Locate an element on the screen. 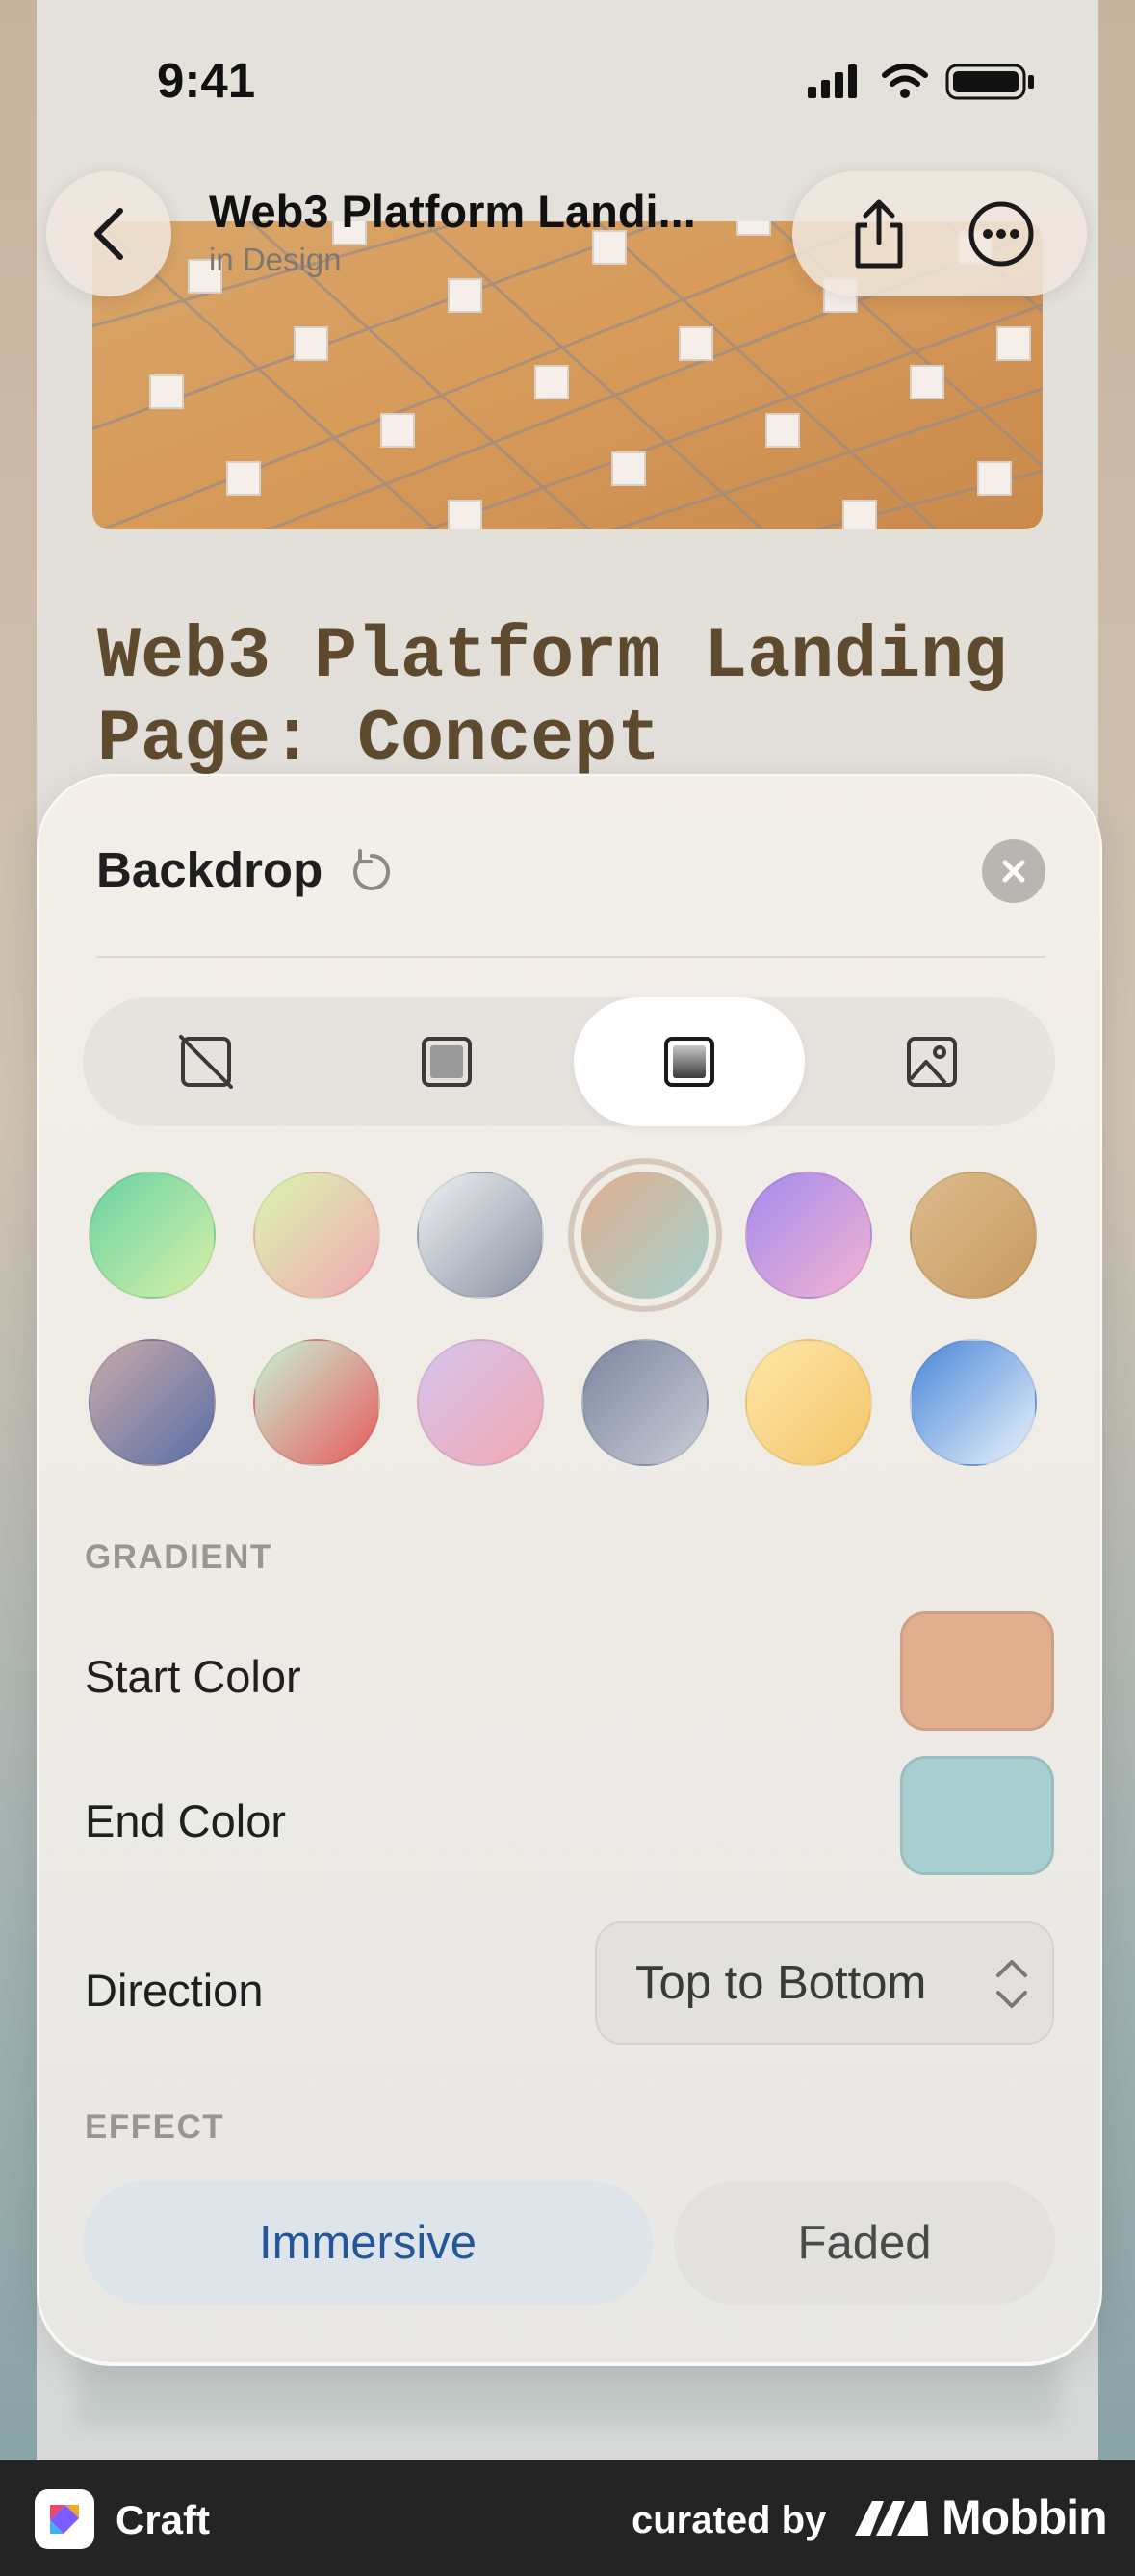  folder-subtitle: in Design is located at coordinates (275, 259).